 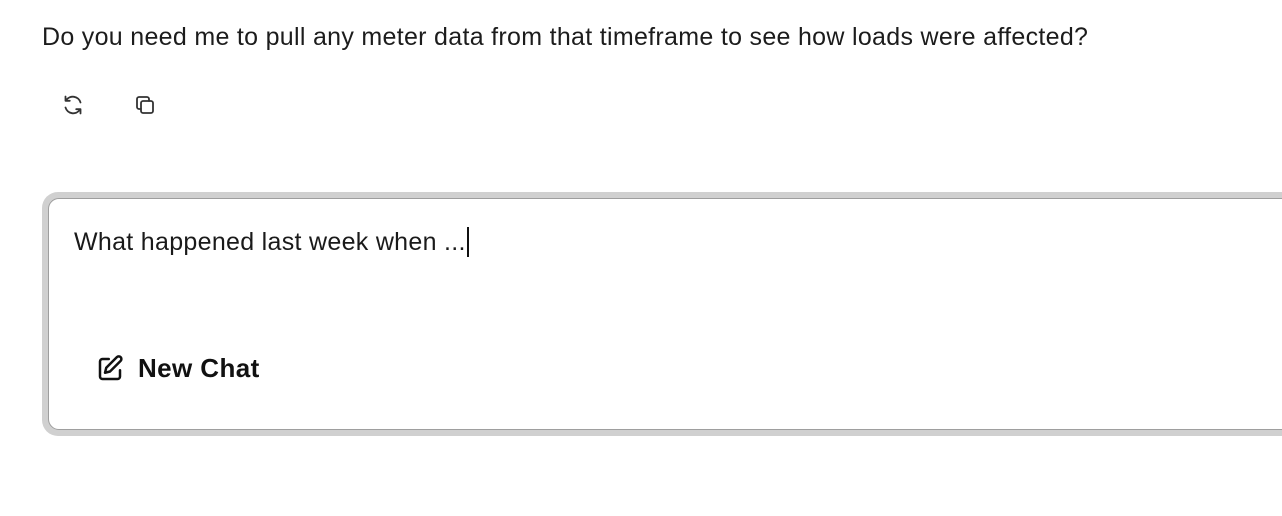 I want to click on refresh-icon, so click(x=73, y=105).